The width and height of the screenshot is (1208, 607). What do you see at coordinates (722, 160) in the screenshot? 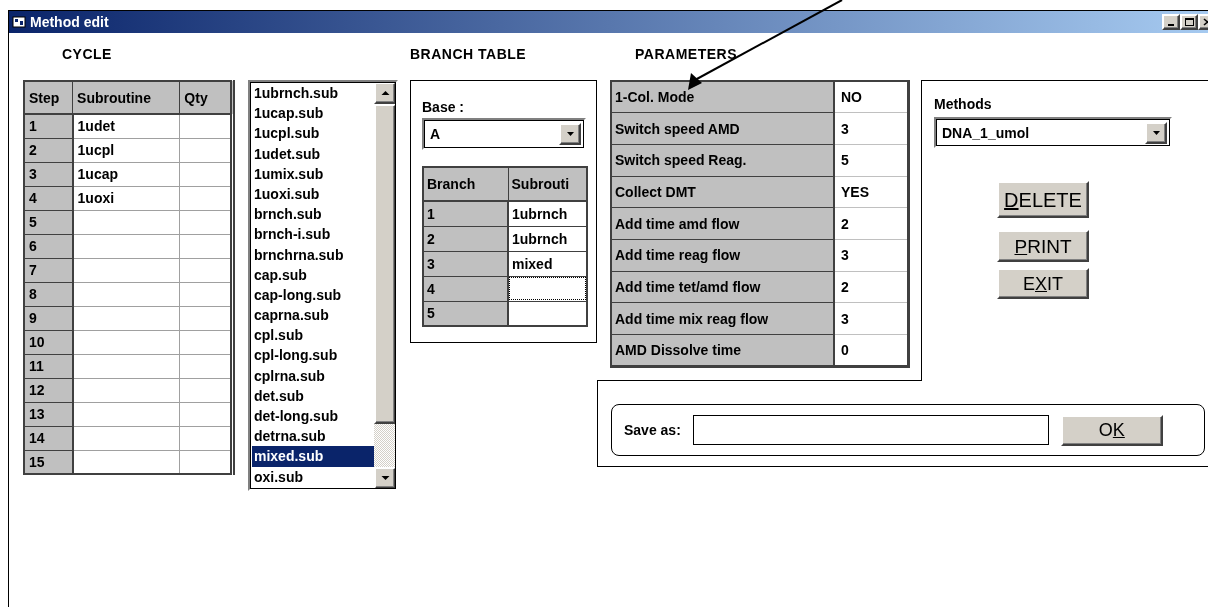
I see `row-header: Switch speed Reag.` at bounding box center [722, 160].